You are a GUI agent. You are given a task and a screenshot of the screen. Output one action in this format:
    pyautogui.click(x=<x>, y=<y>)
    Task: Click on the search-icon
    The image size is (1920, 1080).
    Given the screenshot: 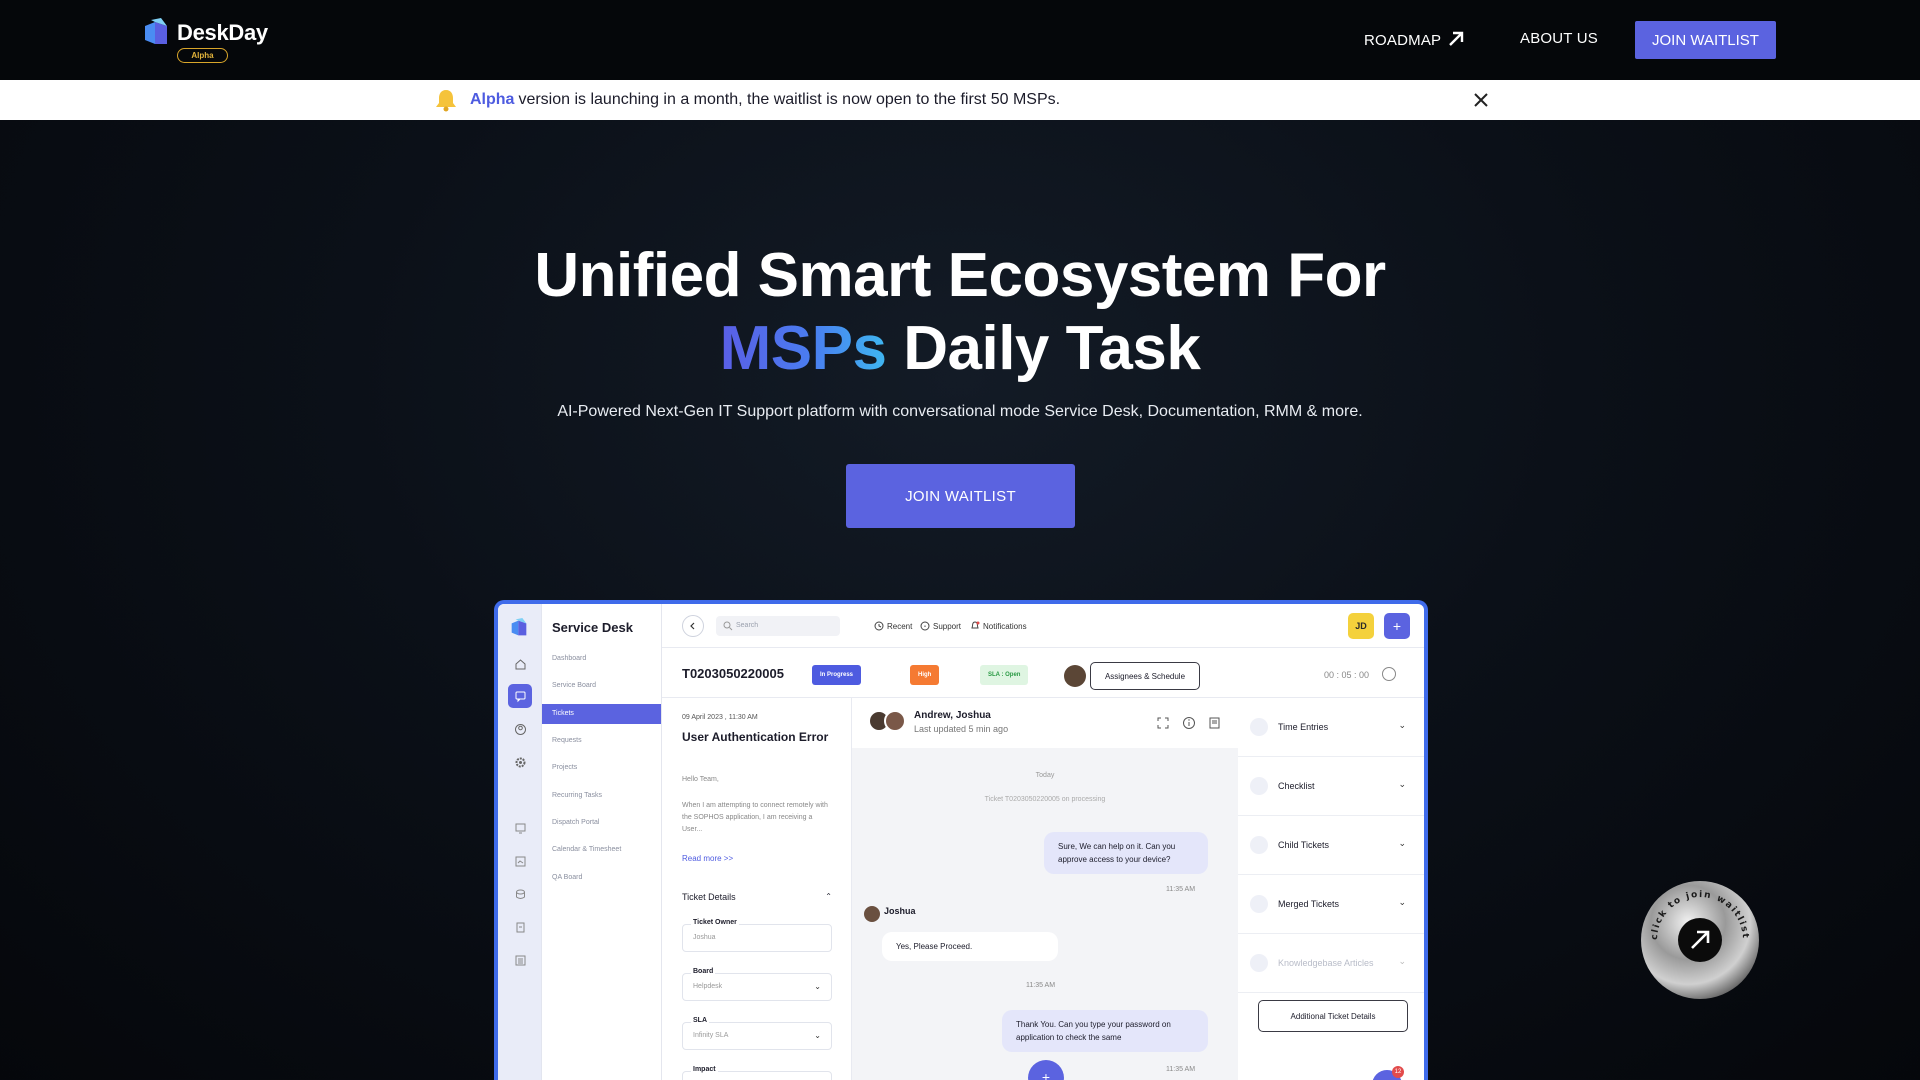 What is the action you would take?
    pyautogui.click(x=728, y=626)
    